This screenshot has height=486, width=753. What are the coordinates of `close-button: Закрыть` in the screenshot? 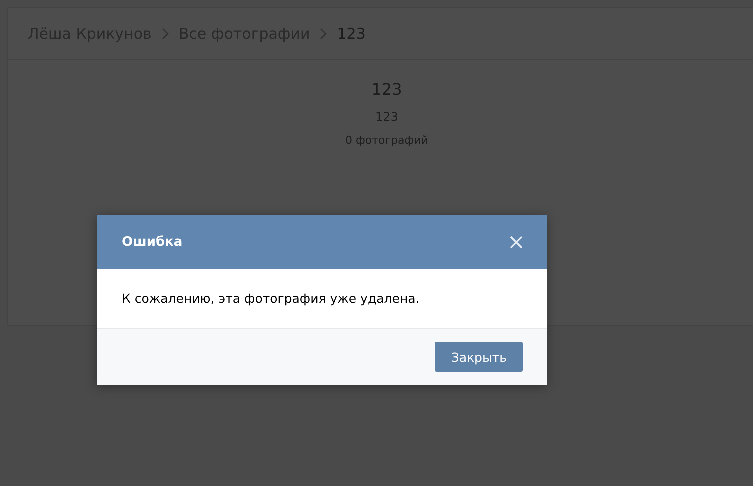 It's located at (479, 357).